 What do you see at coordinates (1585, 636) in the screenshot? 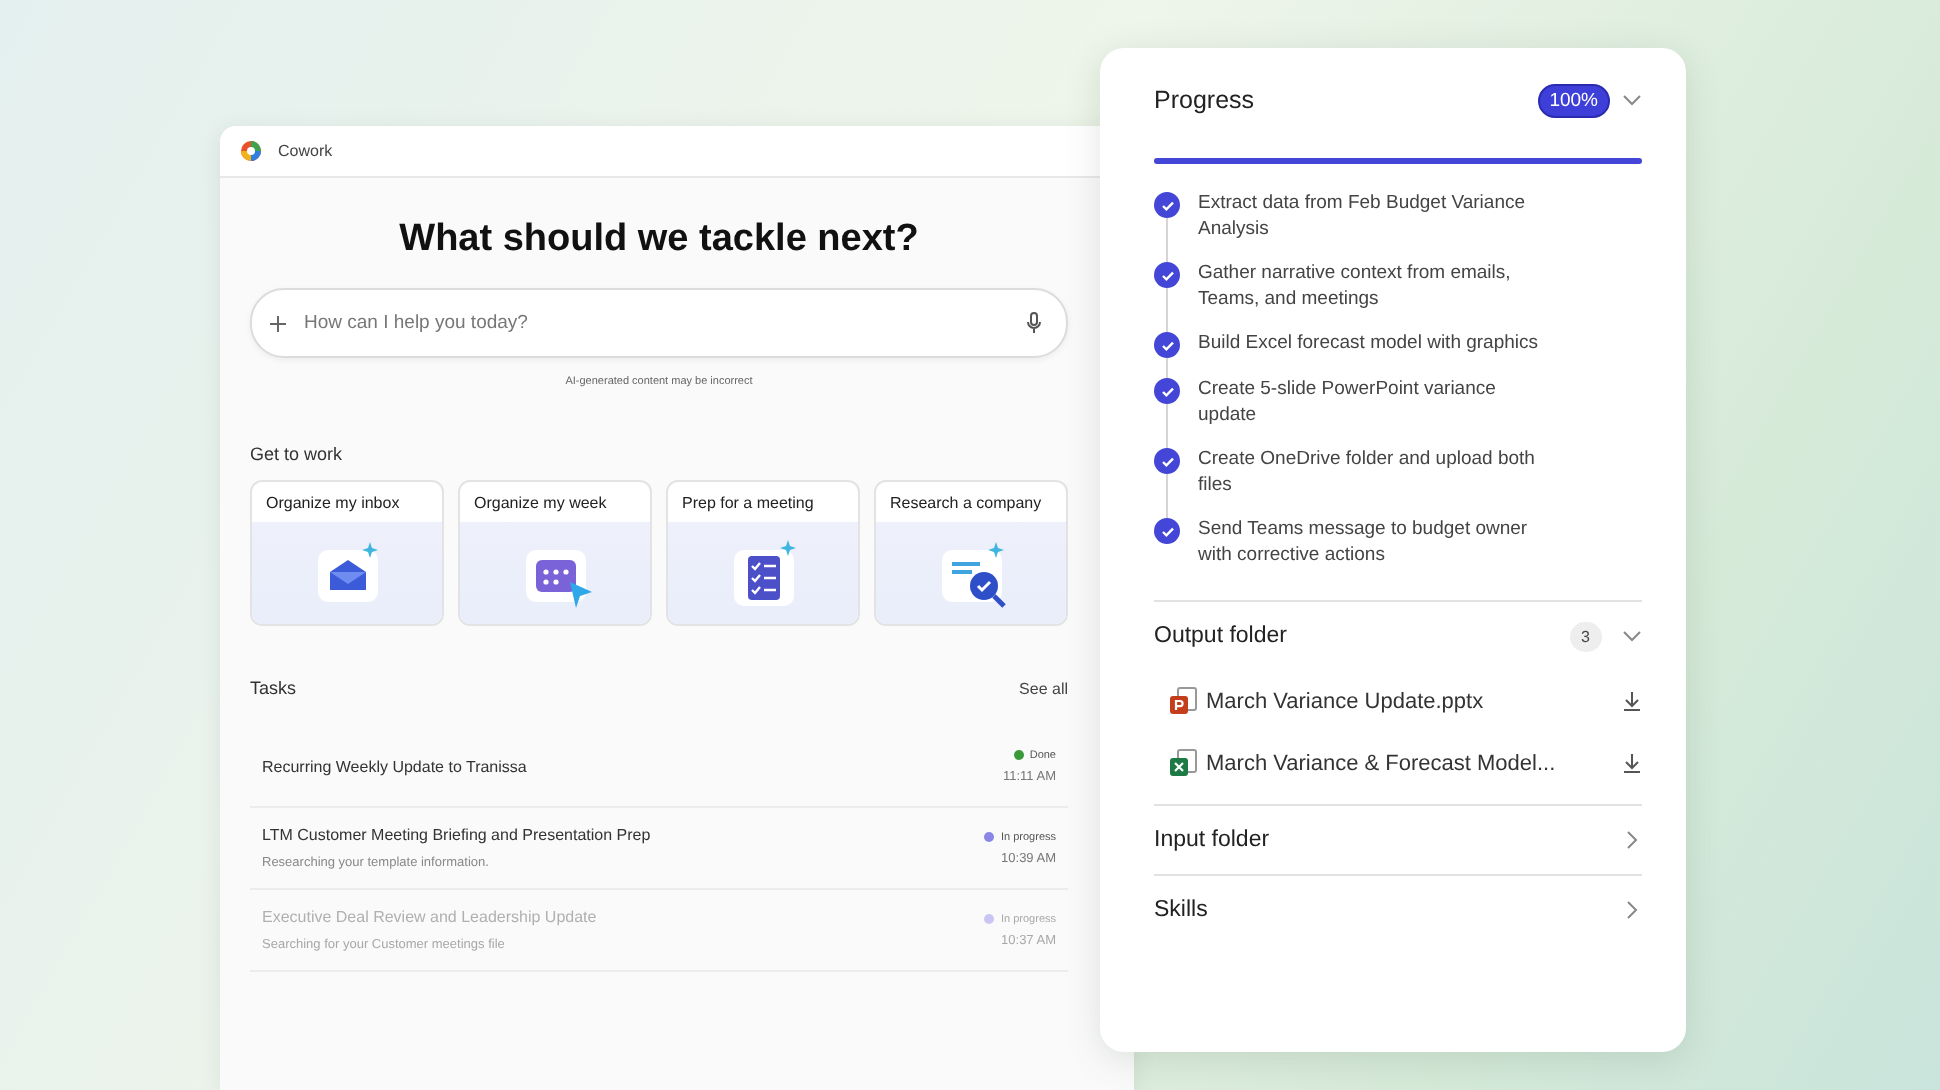
I see `count-badge: 3` at bounding box center [1585, 636].